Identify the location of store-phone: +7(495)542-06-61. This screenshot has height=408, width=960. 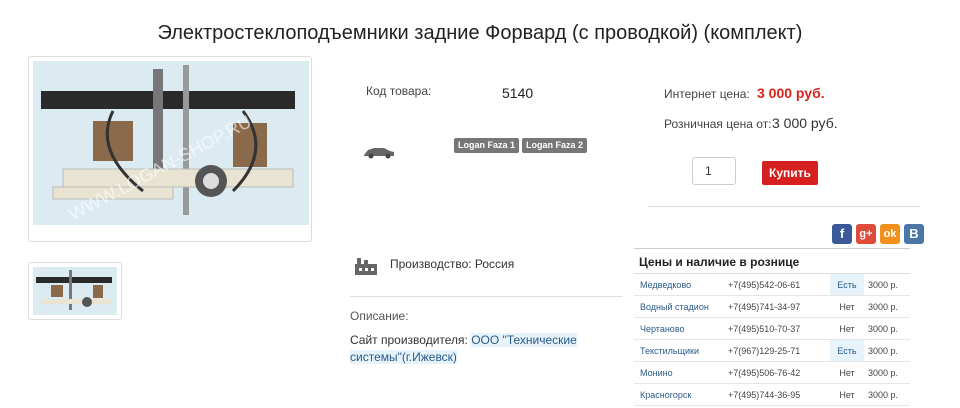
(777, 285).